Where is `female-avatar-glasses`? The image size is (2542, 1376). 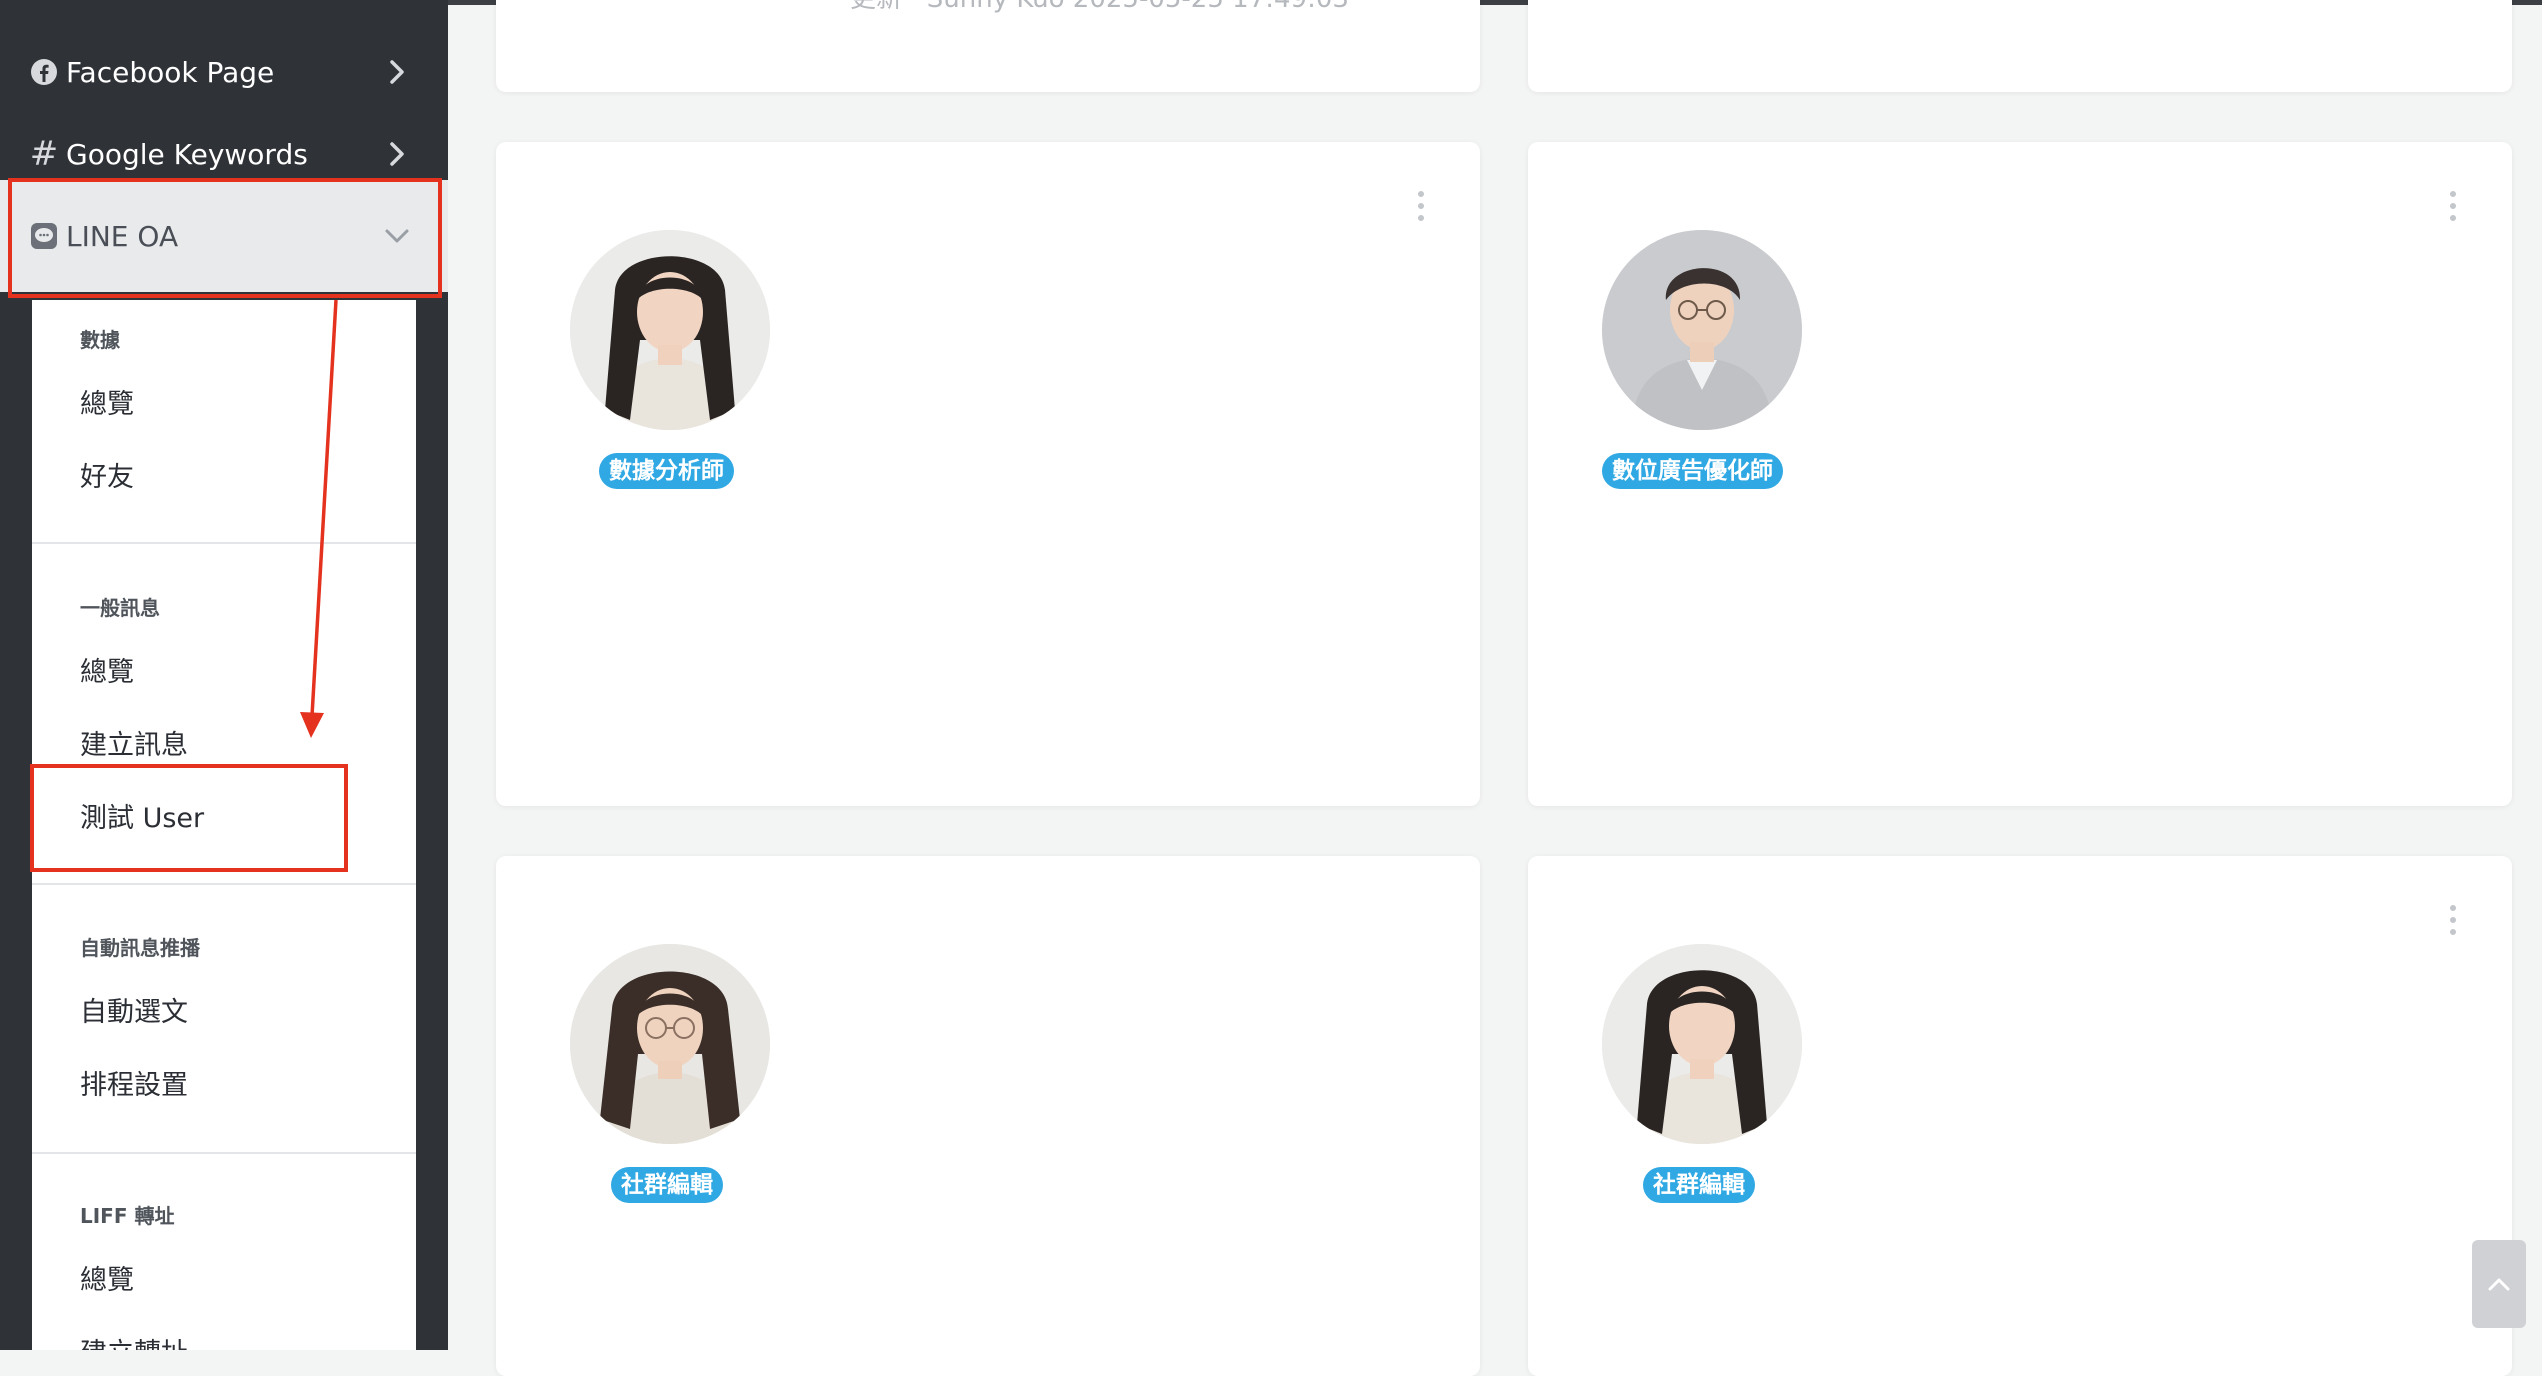
female-avatar-glasses is located at coordinates (670, 1044).